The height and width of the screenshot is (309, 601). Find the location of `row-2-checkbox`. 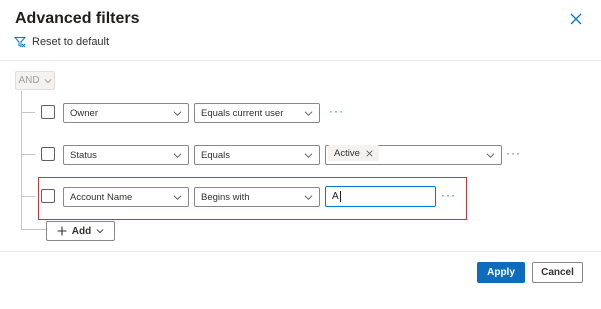

row-2-checkbox is located at coordinates (48, 154).